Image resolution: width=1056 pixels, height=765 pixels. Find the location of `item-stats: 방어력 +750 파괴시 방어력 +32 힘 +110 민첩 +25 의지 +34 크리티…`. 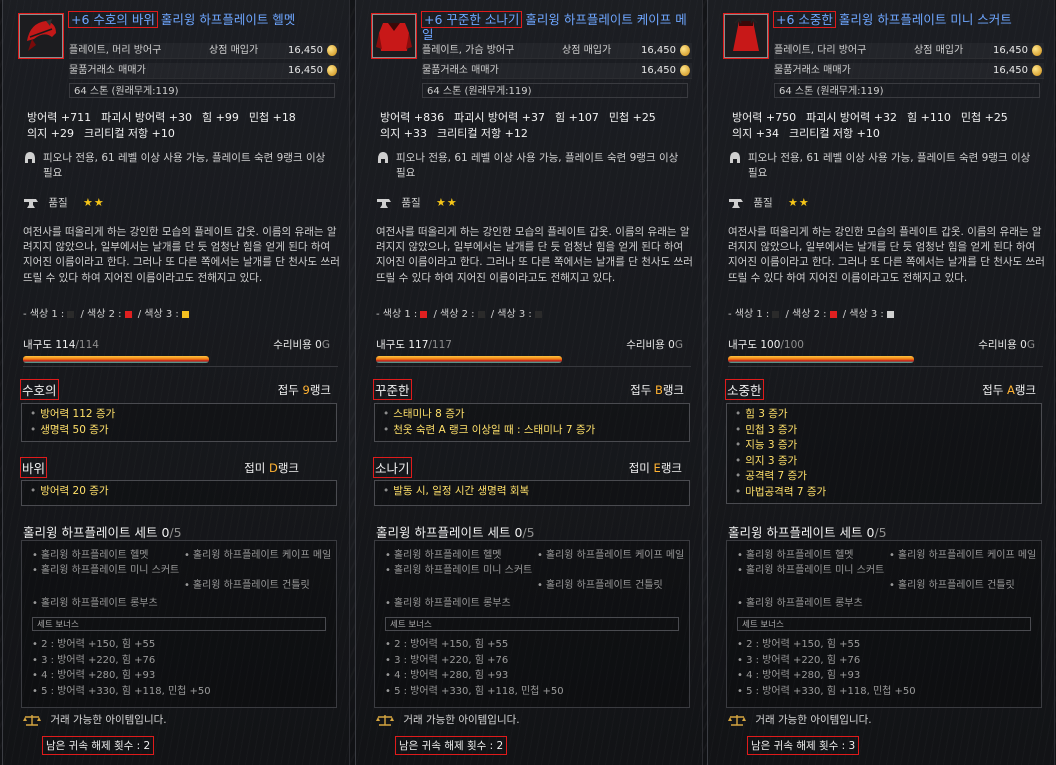

item-stats: 방어력 +750 파괴시 방어력 +32 힘 +110 민첩 +25 의지 +34 크리티… is located at coordinates (887, 125).